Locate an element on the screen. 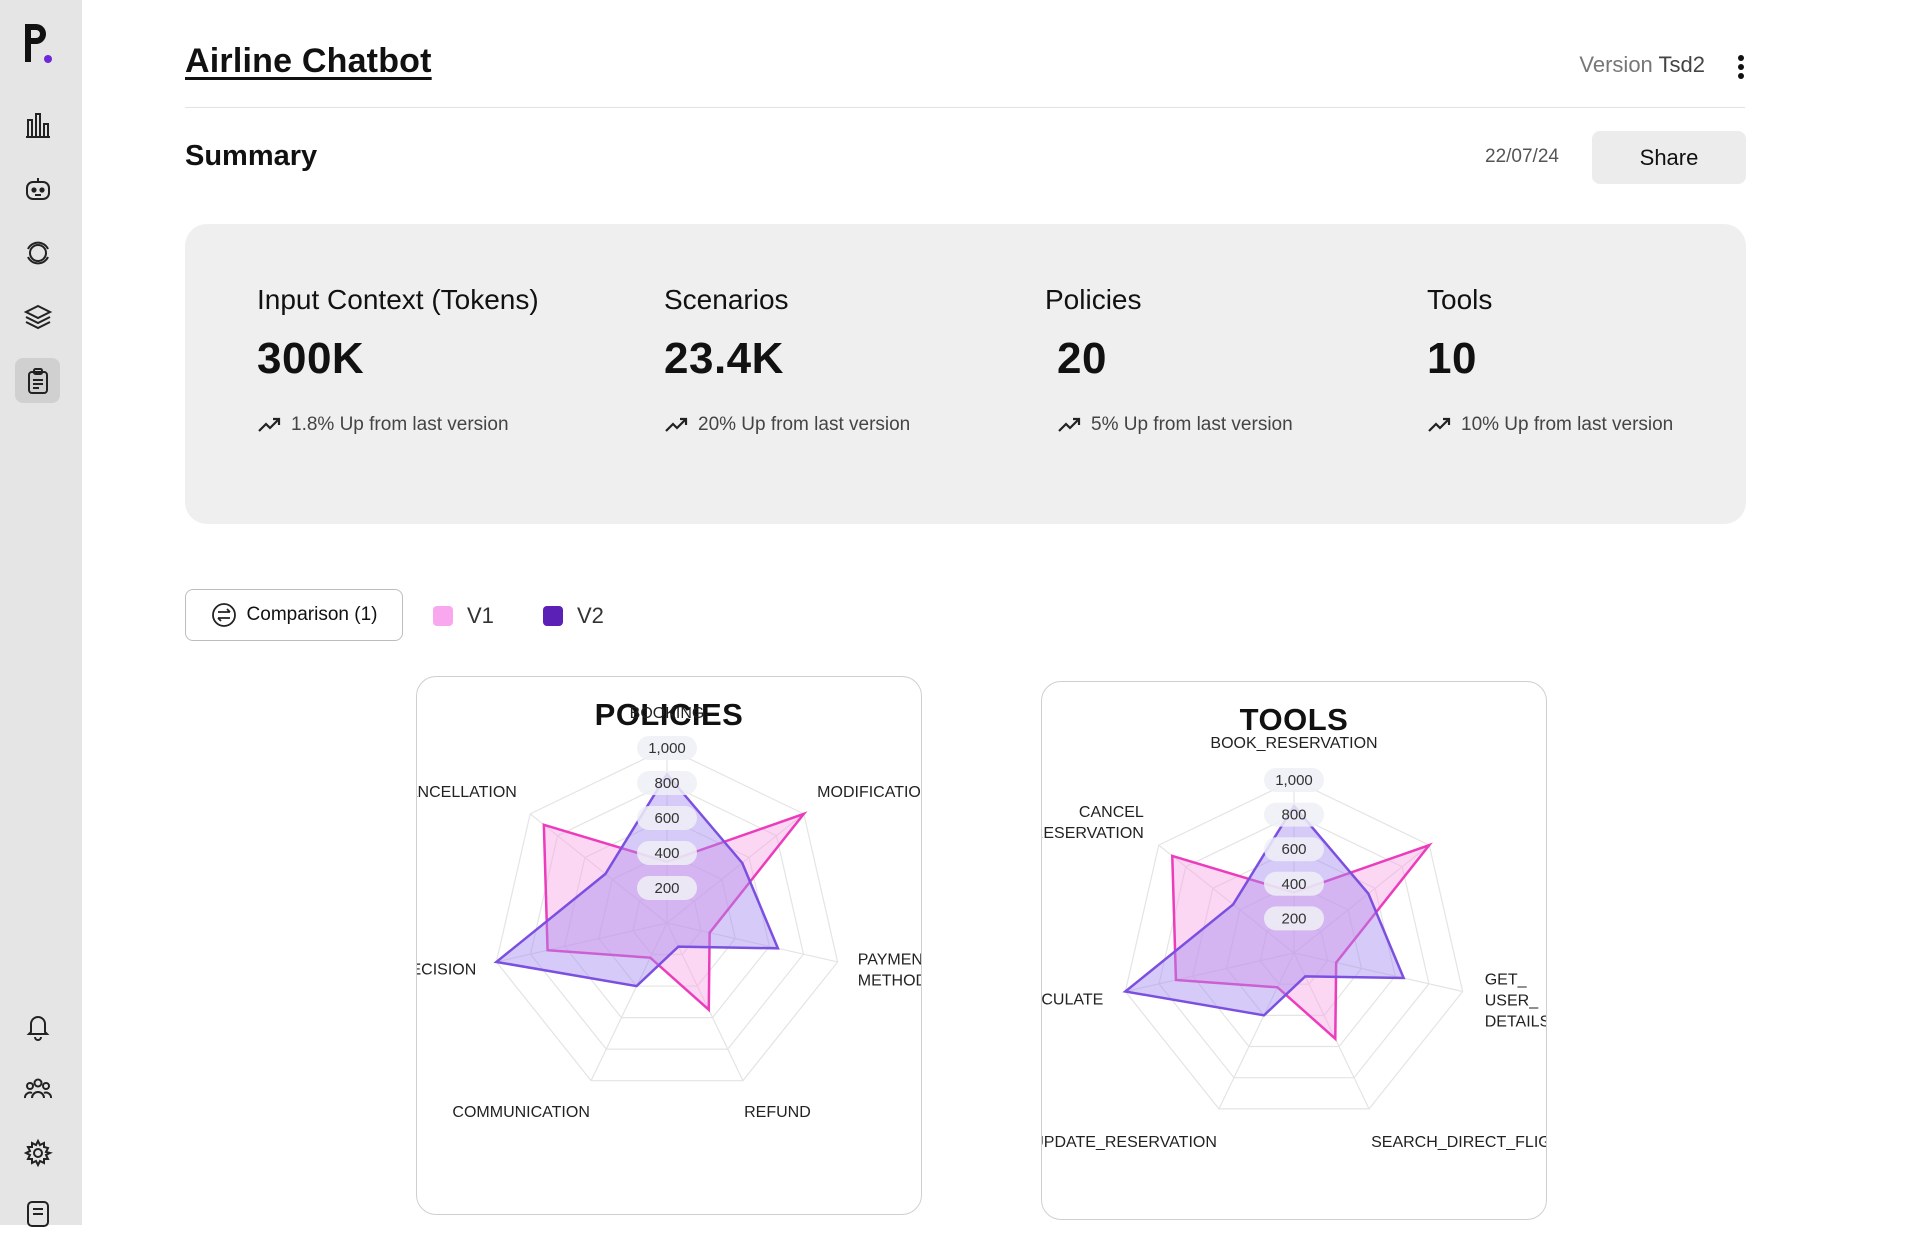  stat-value: 20 is located at coordinates (1082, 358).